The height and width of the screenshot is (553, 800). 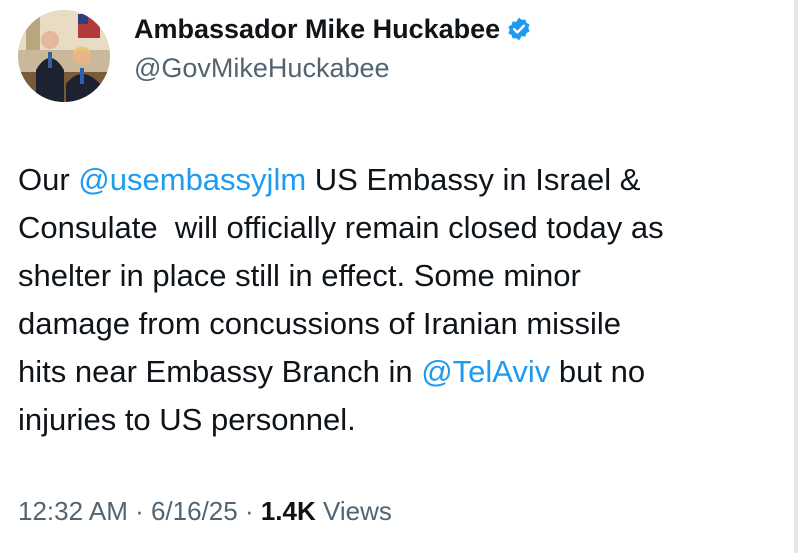 I want to click on mention-link: @usembassyjlm, so click(x=192, y=179).